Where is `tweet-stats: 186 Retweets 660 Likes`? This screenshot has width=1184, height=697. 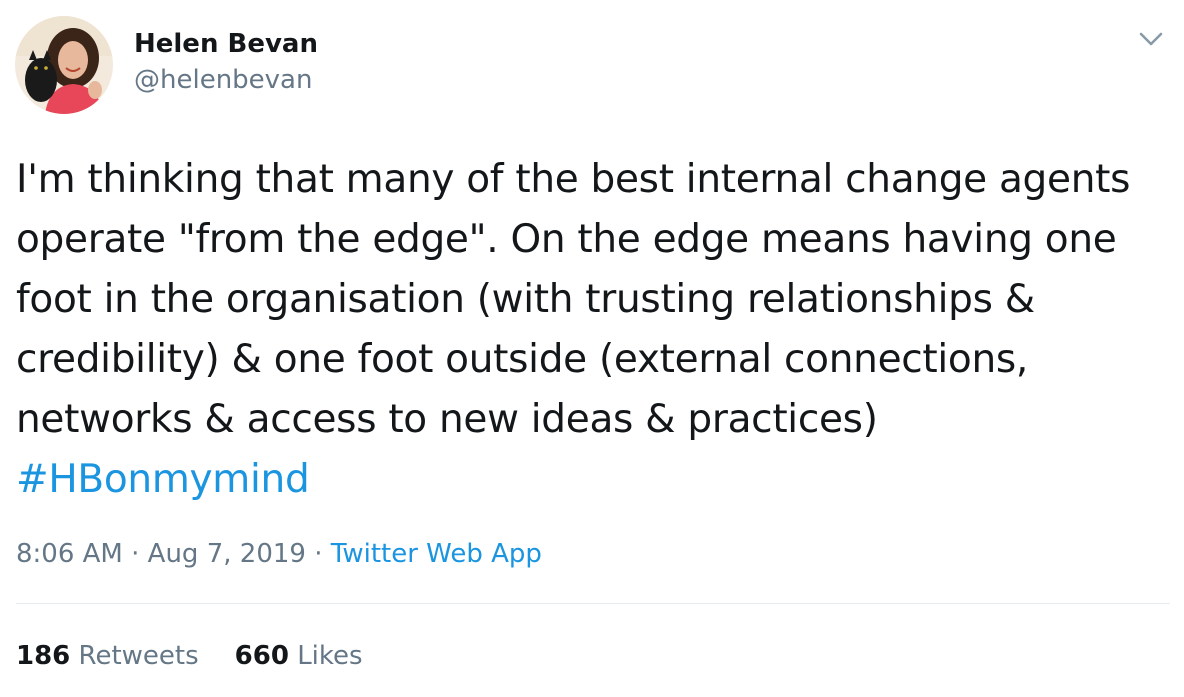 tweet-stats: 186 Retweets 660 Likes is located at coordinates (189, 656).